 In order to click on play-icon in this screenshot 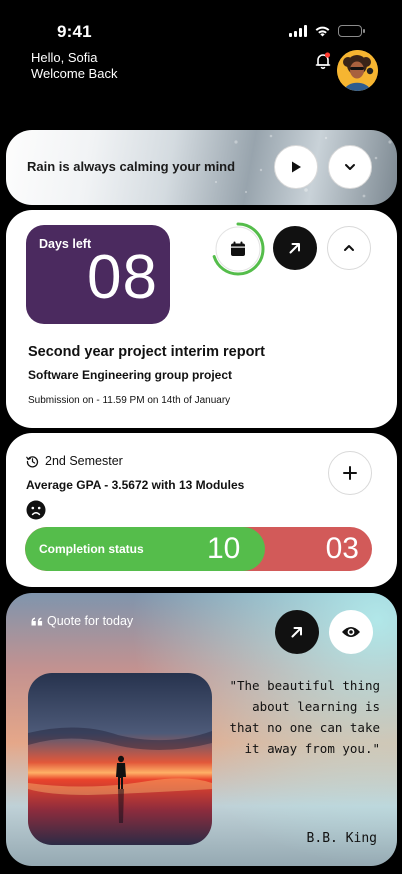, I will do `click(296, 167)`.